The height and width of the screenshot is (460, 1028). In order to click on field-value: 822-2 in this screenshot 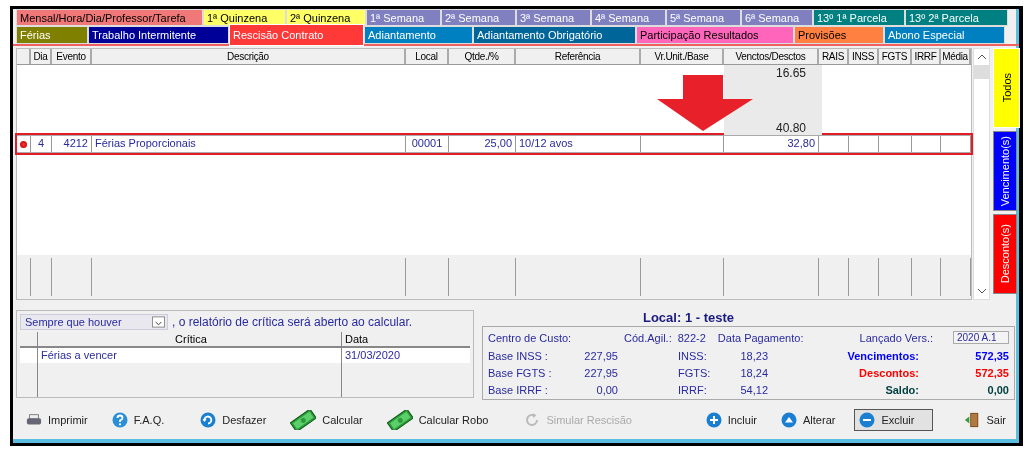, I will do `click(691, 337)`.